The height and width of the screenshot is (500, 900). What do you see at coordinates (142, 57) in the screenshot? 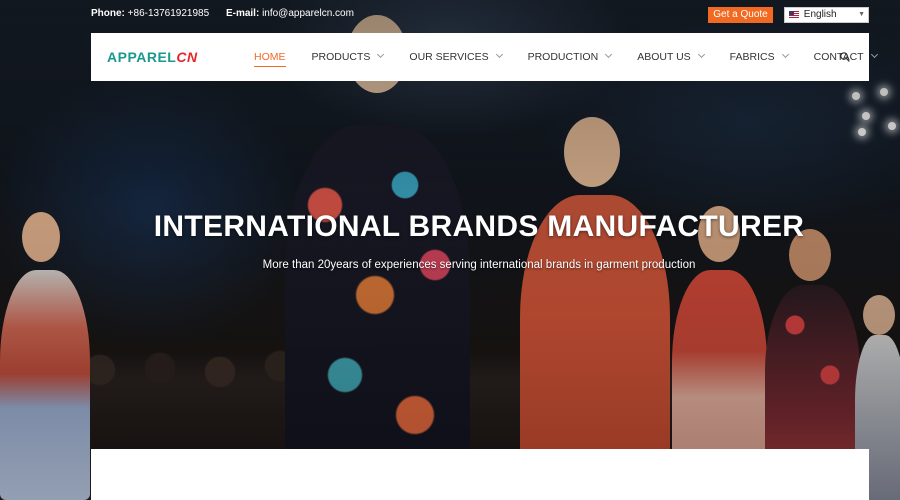
I see `logo-text-apparel: APPAREL` at bounding box center [142, 57].